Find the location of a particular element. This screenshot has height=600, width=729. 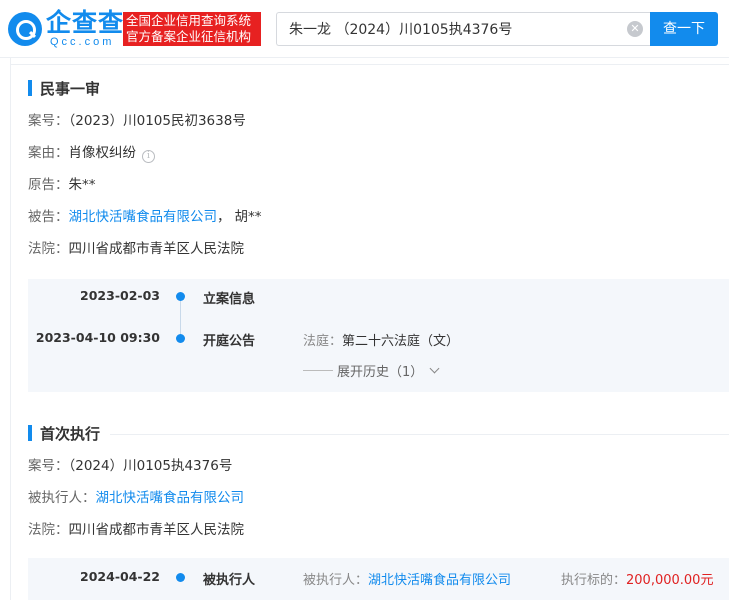

executed-label: 被执行人： is located at coordinates (336, 580).